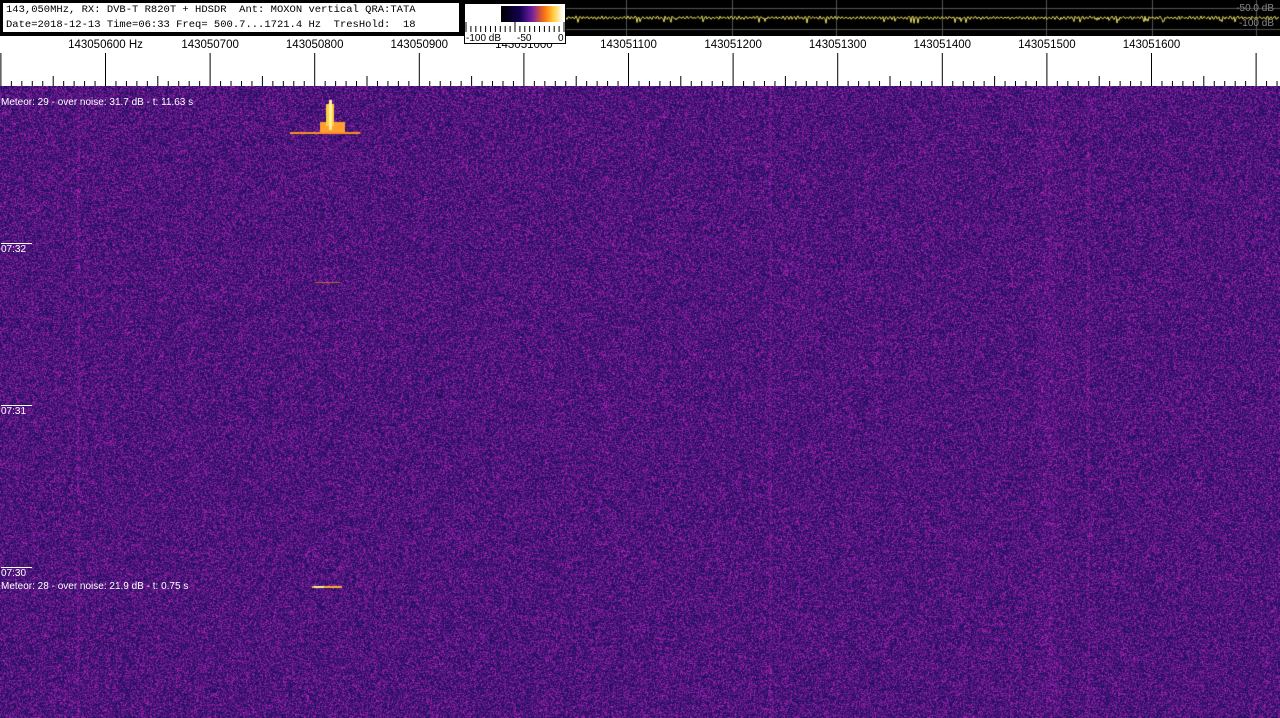 The height and width of the screenshot is (718, 1280). What do you see at coordinates (1255, 8) in the screenshot?
I see `level-label-high: -50.0 dB` at bounding box center [1255, 8].